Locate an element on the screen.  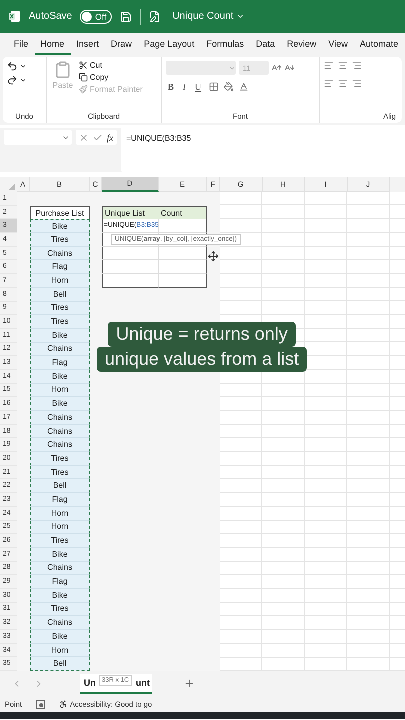
accessibility-icon is located at coordinates (63, 704).